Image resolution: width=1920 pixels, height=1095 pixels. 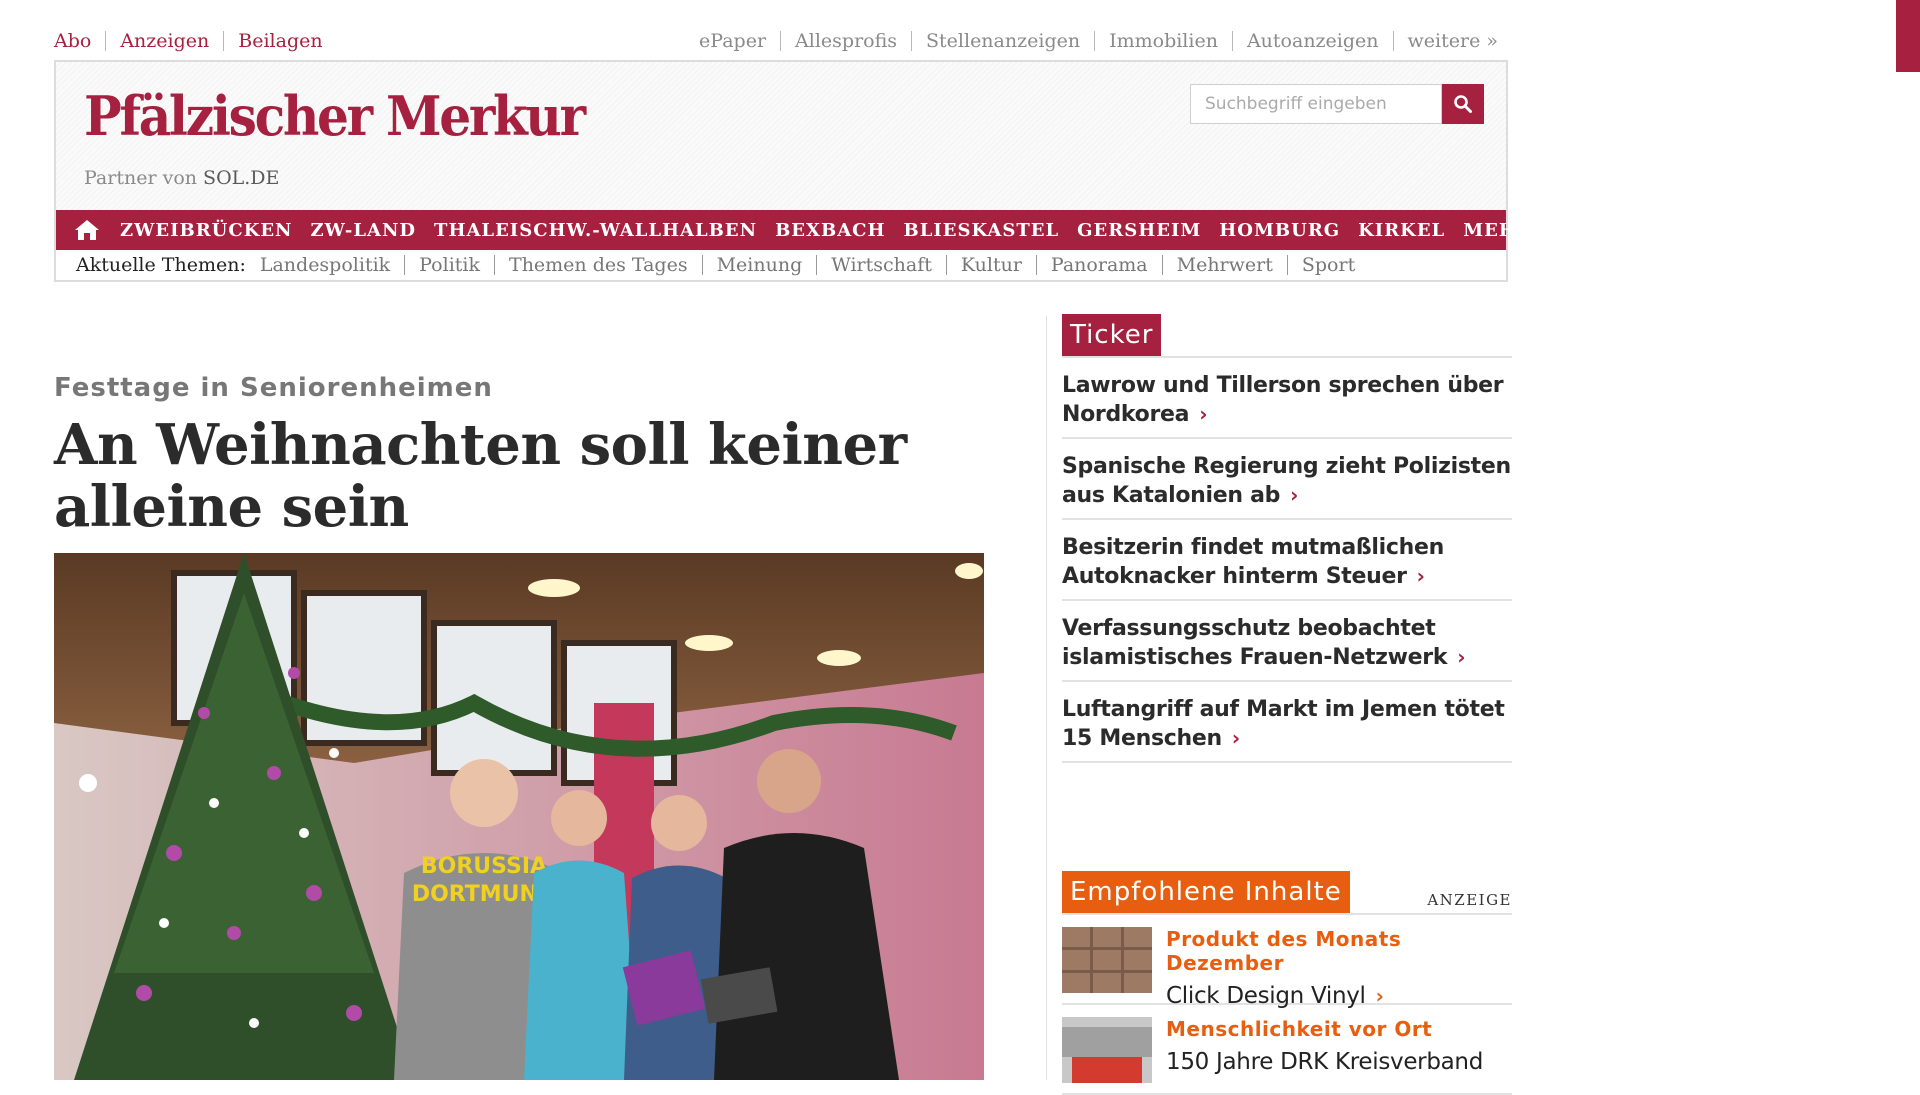 I want to click on topic-kultur: Kultur, so click(x=991, y=265).